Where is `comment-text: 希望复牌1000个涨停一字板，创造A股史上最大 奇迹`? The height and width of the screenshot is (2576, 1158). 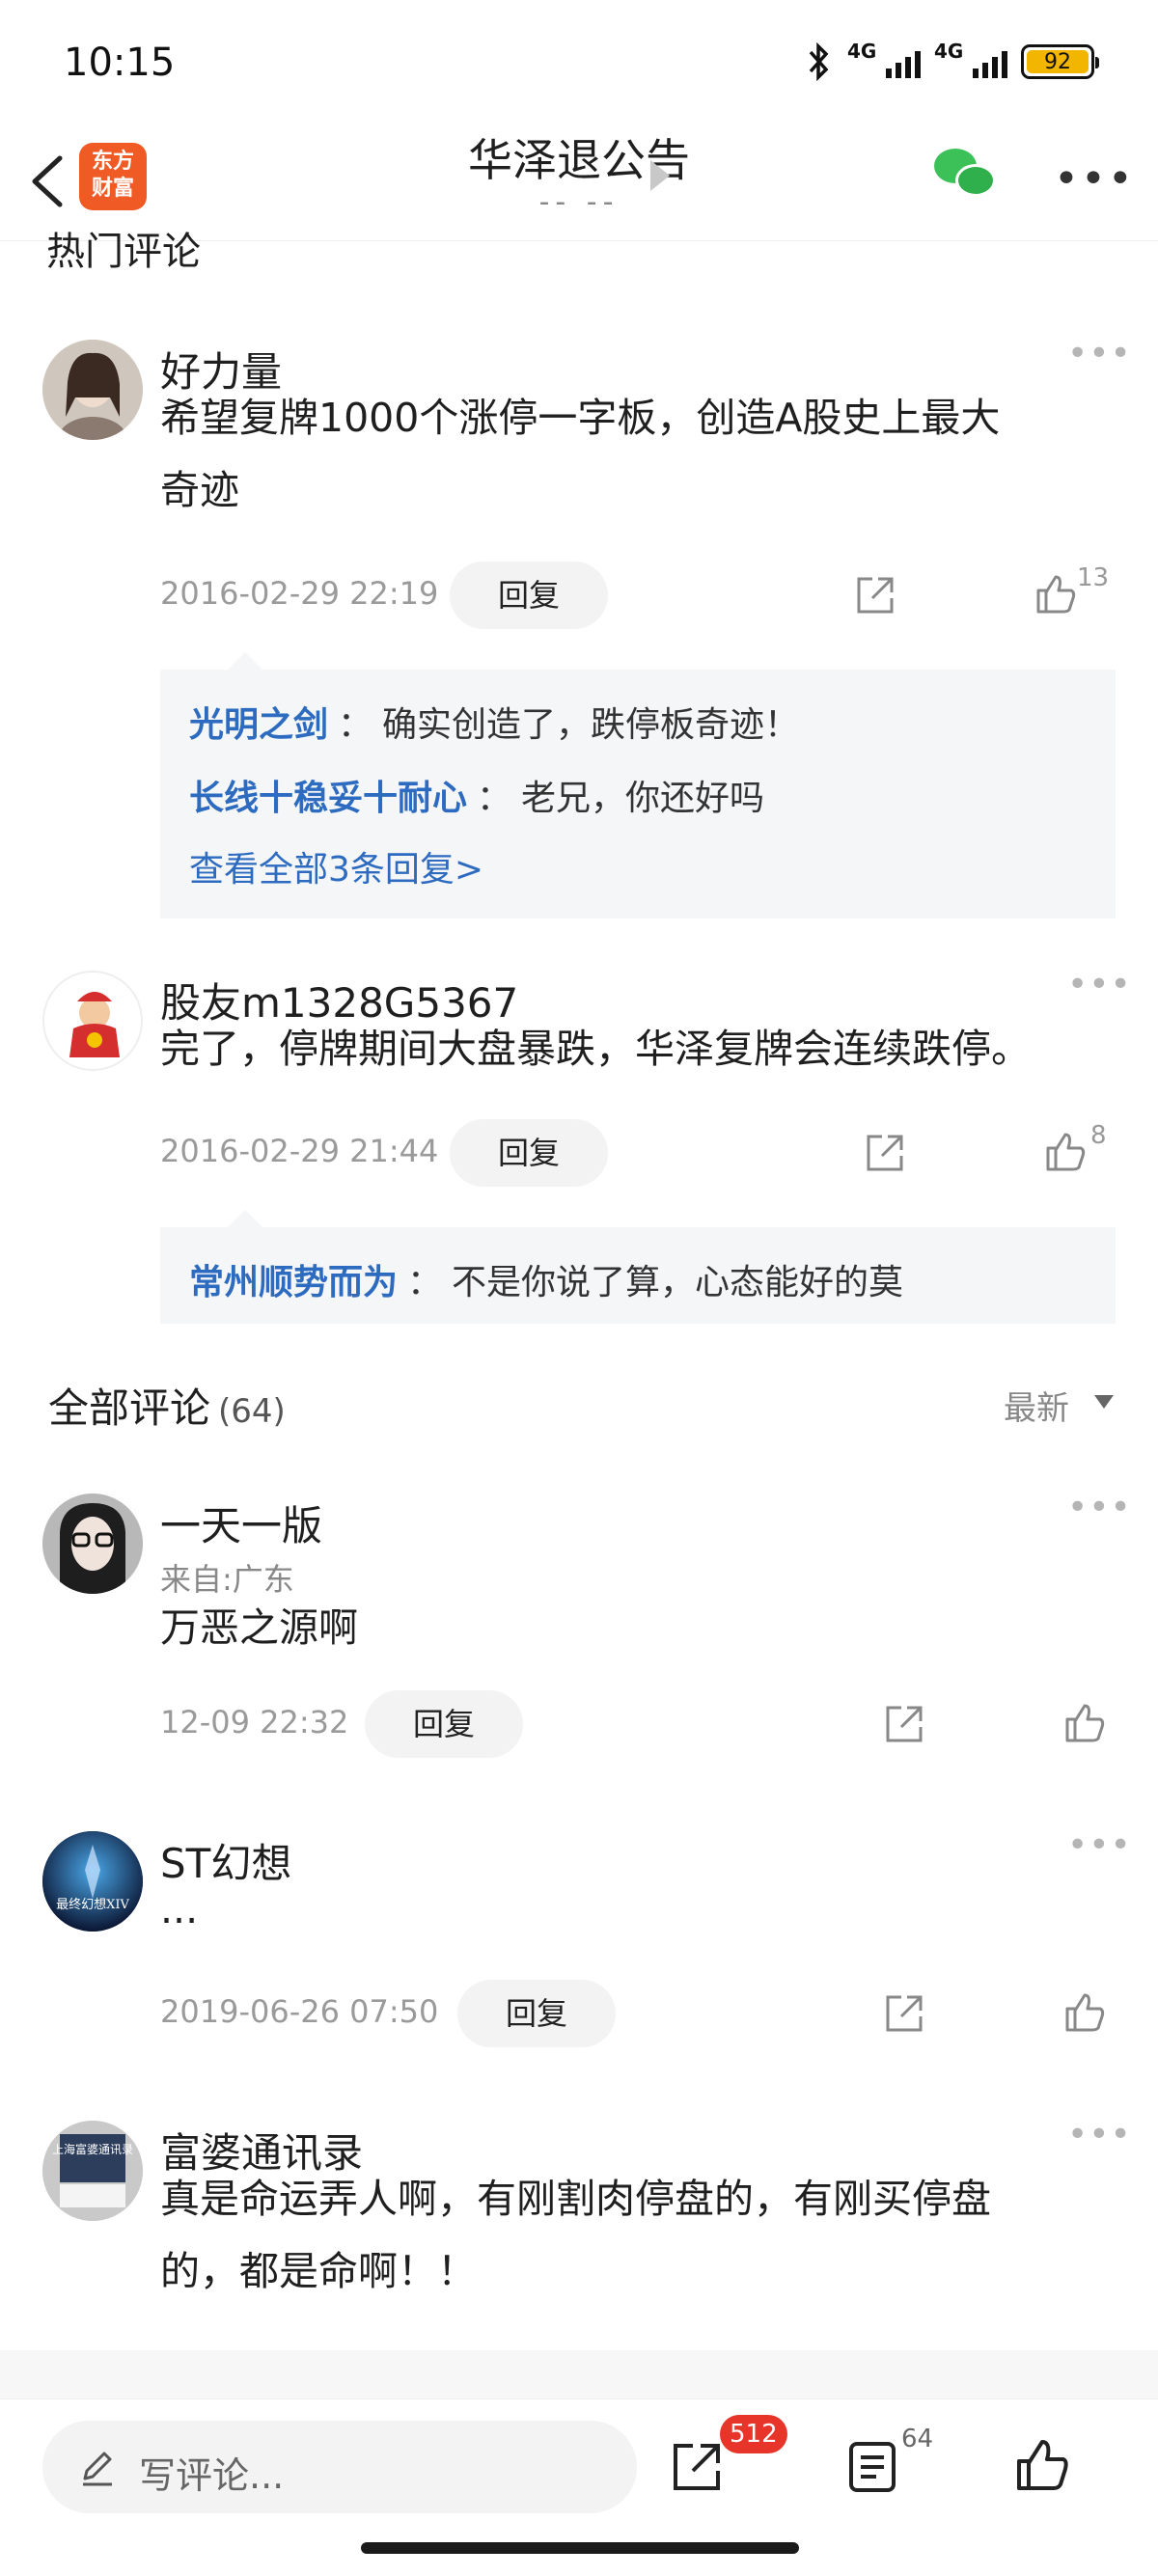 comment-text: 希望复牌1000个涨停一字板，创造A股史上最大 奇迹 is located at coordinates (638, 455).